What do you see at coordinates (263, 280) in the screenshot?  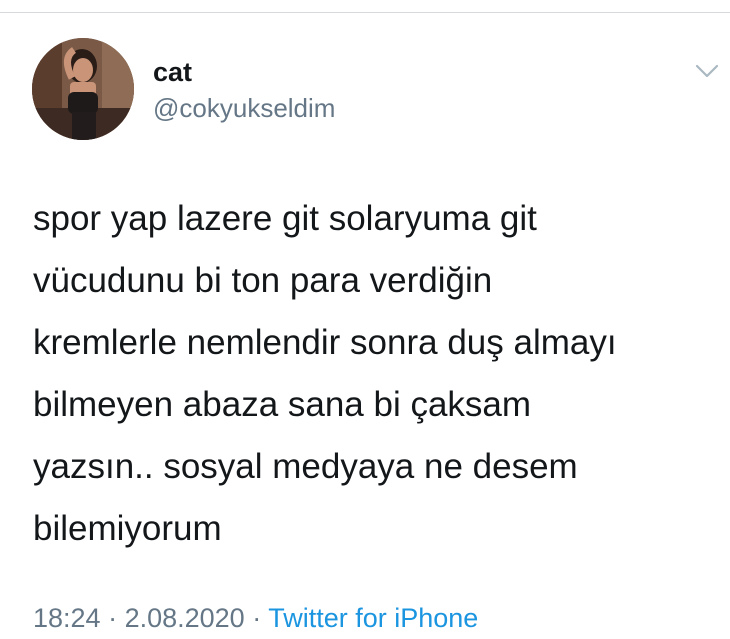 I see `tweet-text-line: vücudunu bi ton para verdiğin` at bounding box center [263, 280].